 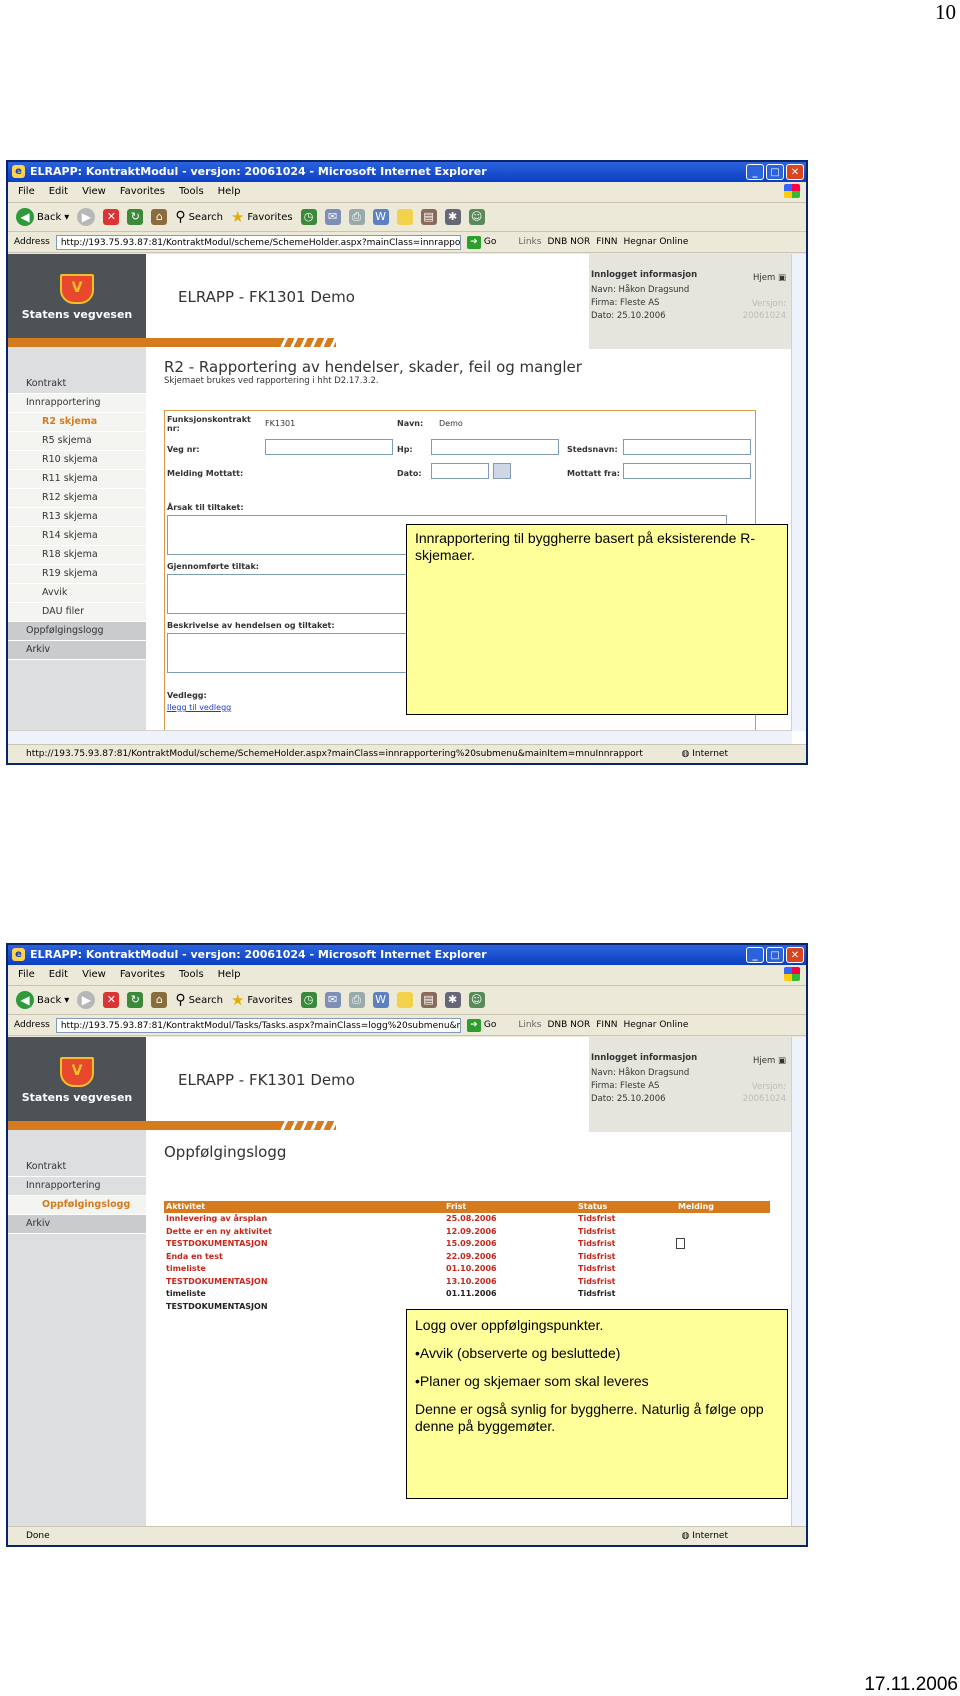 I want to click on nav-r2: R2 skjema, so click(x=77, y=422).